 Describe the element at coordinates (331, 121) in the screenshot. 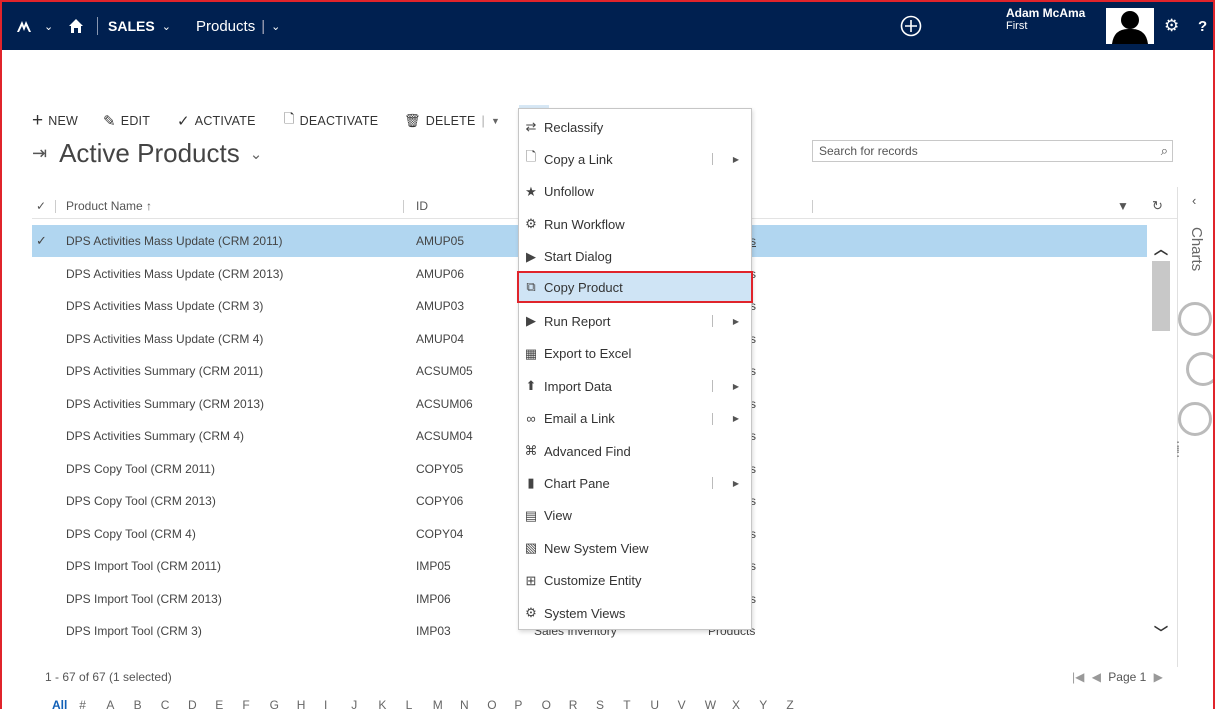

I see `deactivate-button: 🗋 DEACTIVATE` at that location.